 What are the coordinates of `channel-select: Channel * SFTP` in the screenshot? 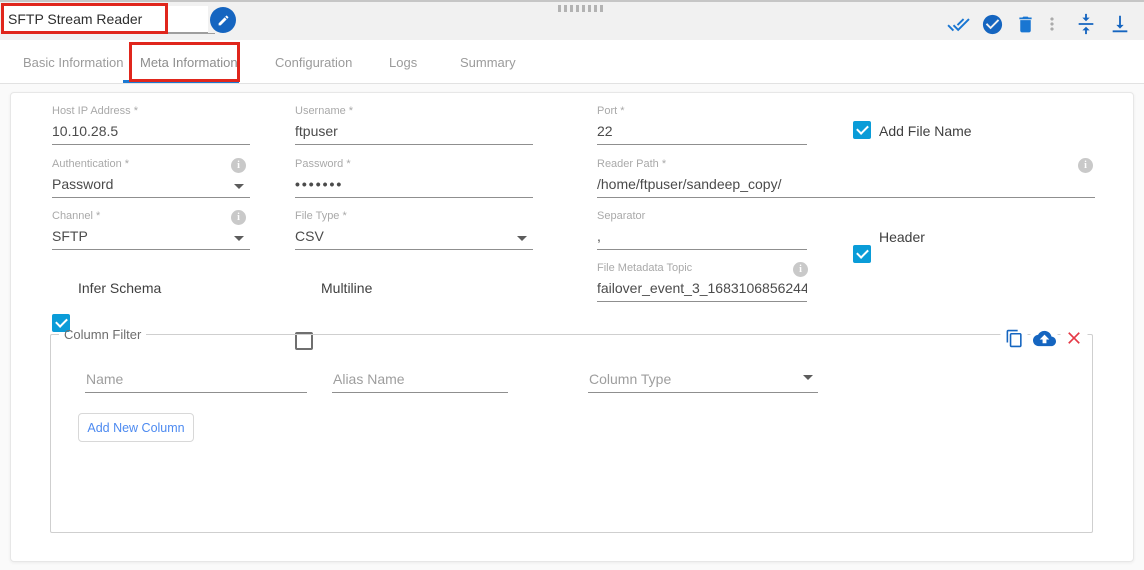 It's located at (151, 229).